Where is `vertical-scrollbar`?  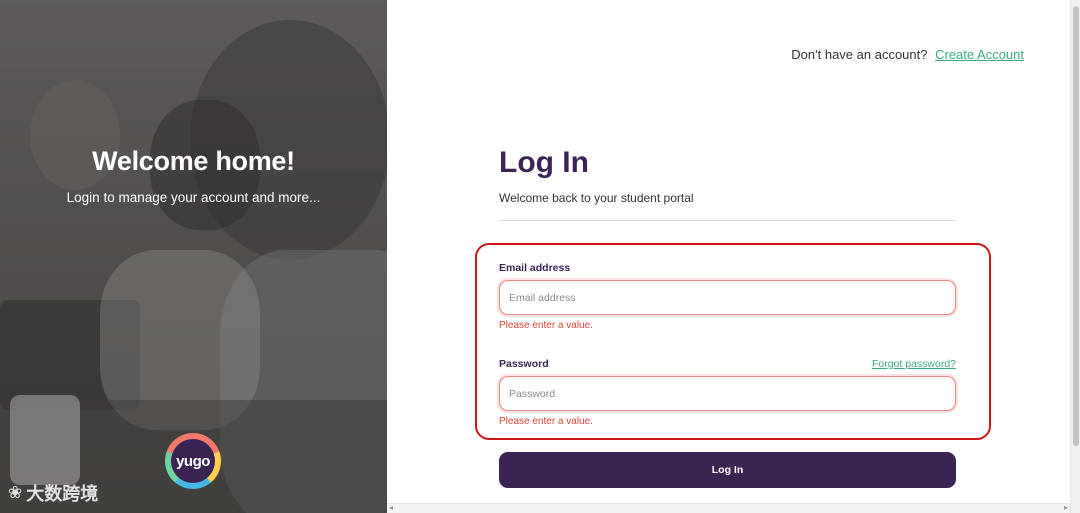
vertical-scrollbar is located at coordinates (1075, 256).